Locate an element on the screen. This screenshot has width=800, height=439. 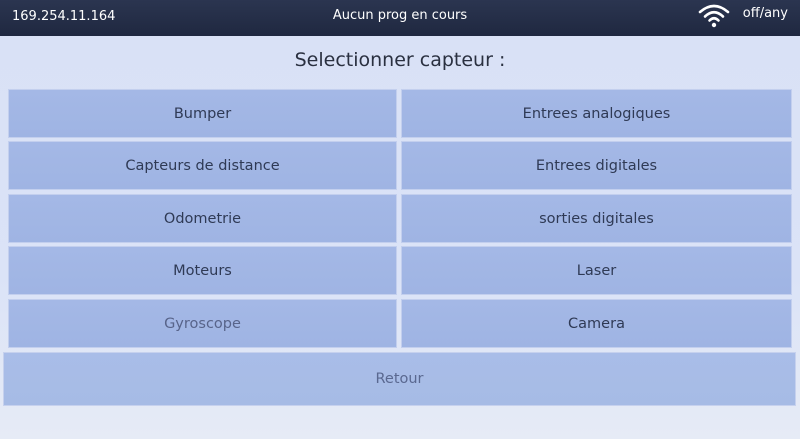
camera-button: Camera is located at coordinates (596, 323).